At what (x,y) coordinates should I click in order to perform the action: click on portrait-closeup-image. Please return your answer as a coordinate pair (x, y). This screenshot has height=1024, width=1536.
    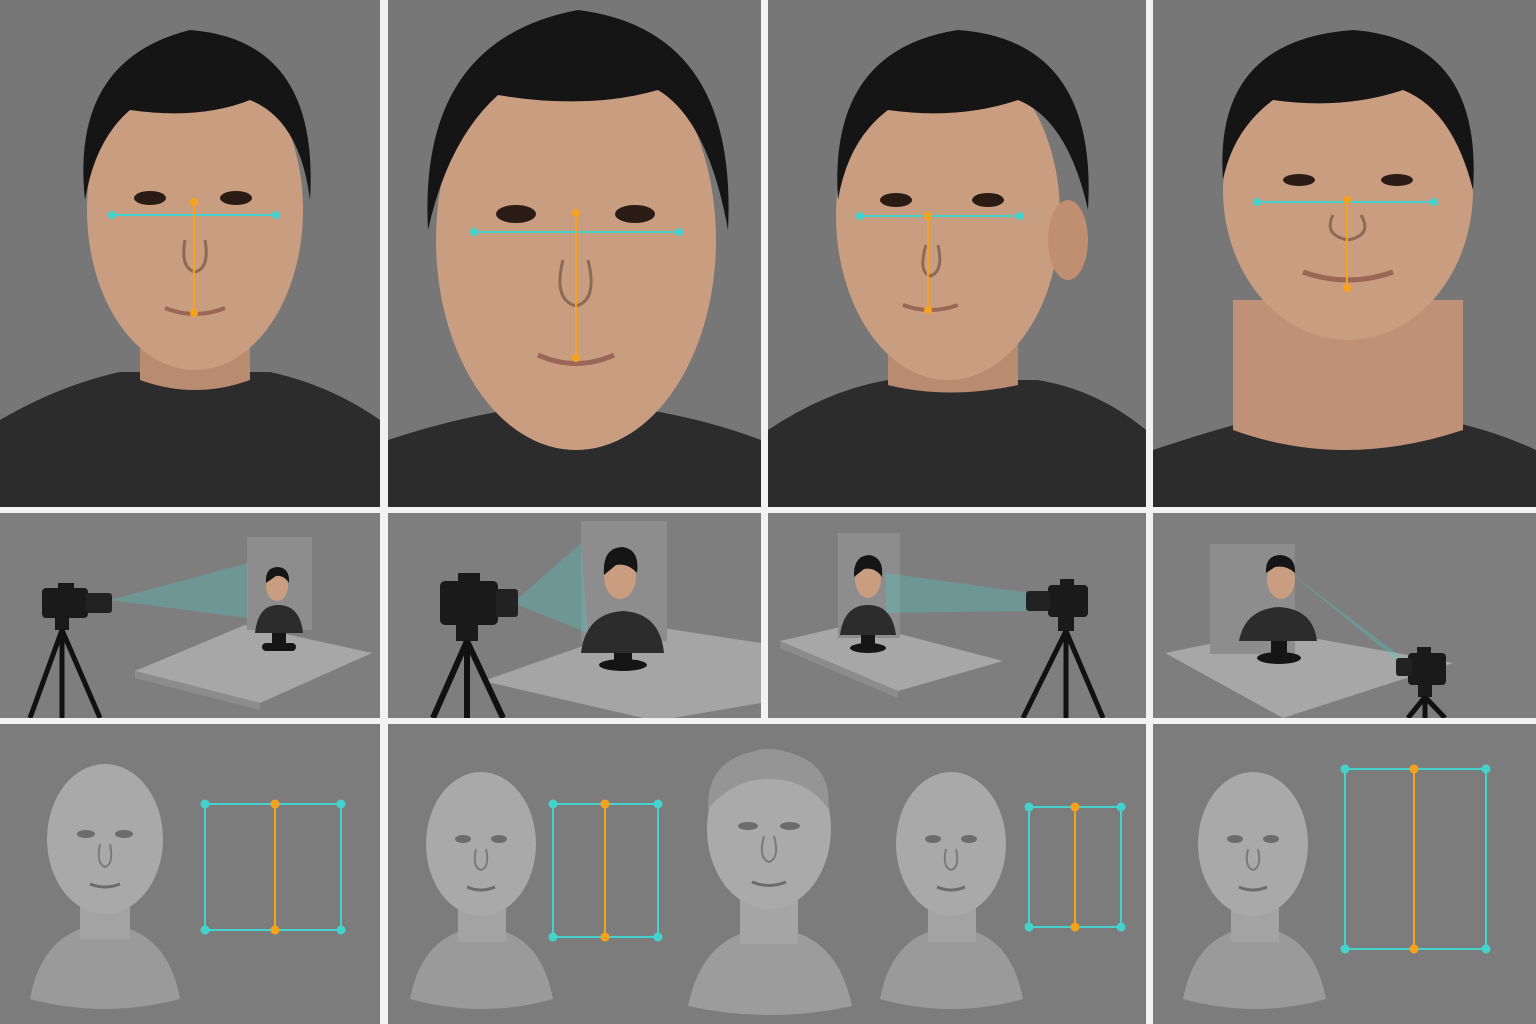
    Looking at the image, I should click on (574, 253).